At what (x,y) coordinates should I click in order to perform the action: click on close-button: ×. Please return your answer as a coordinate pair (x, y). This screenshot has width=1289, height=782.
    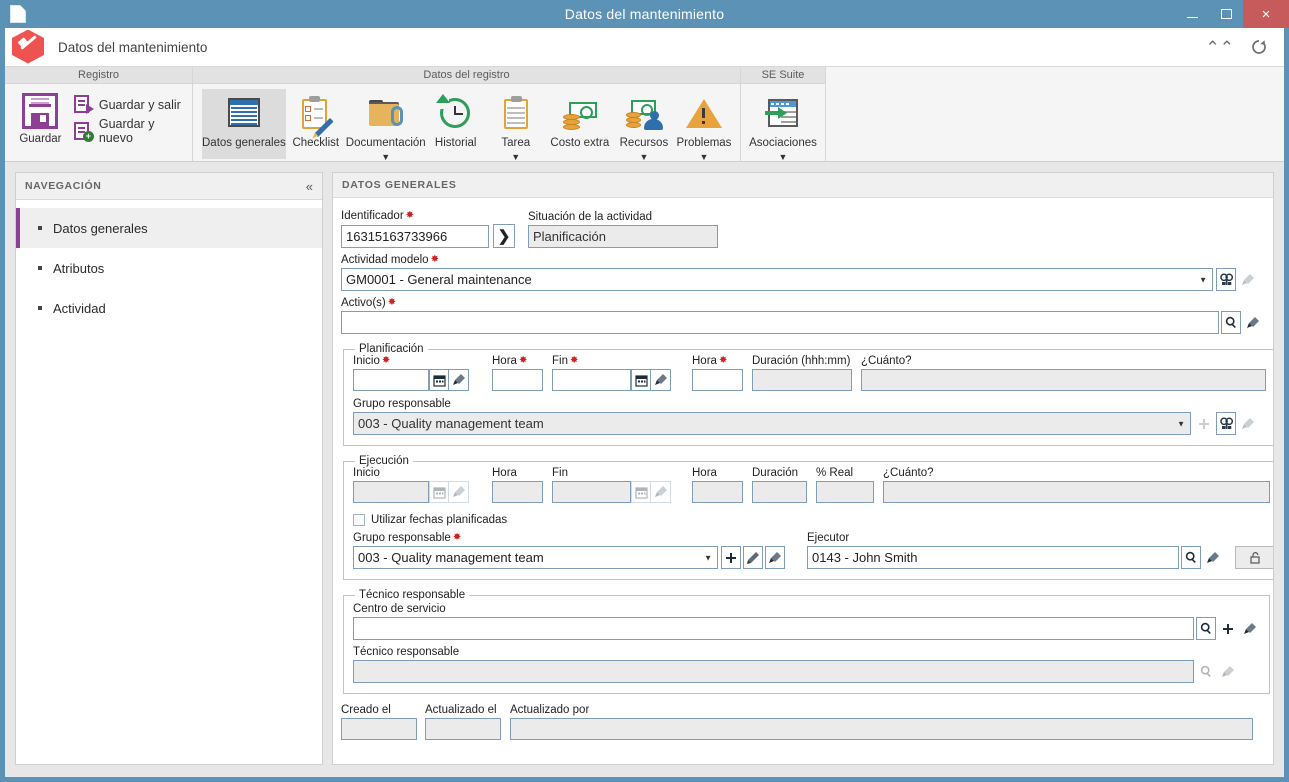
    Looking at the image, I should click on (1266, 14).